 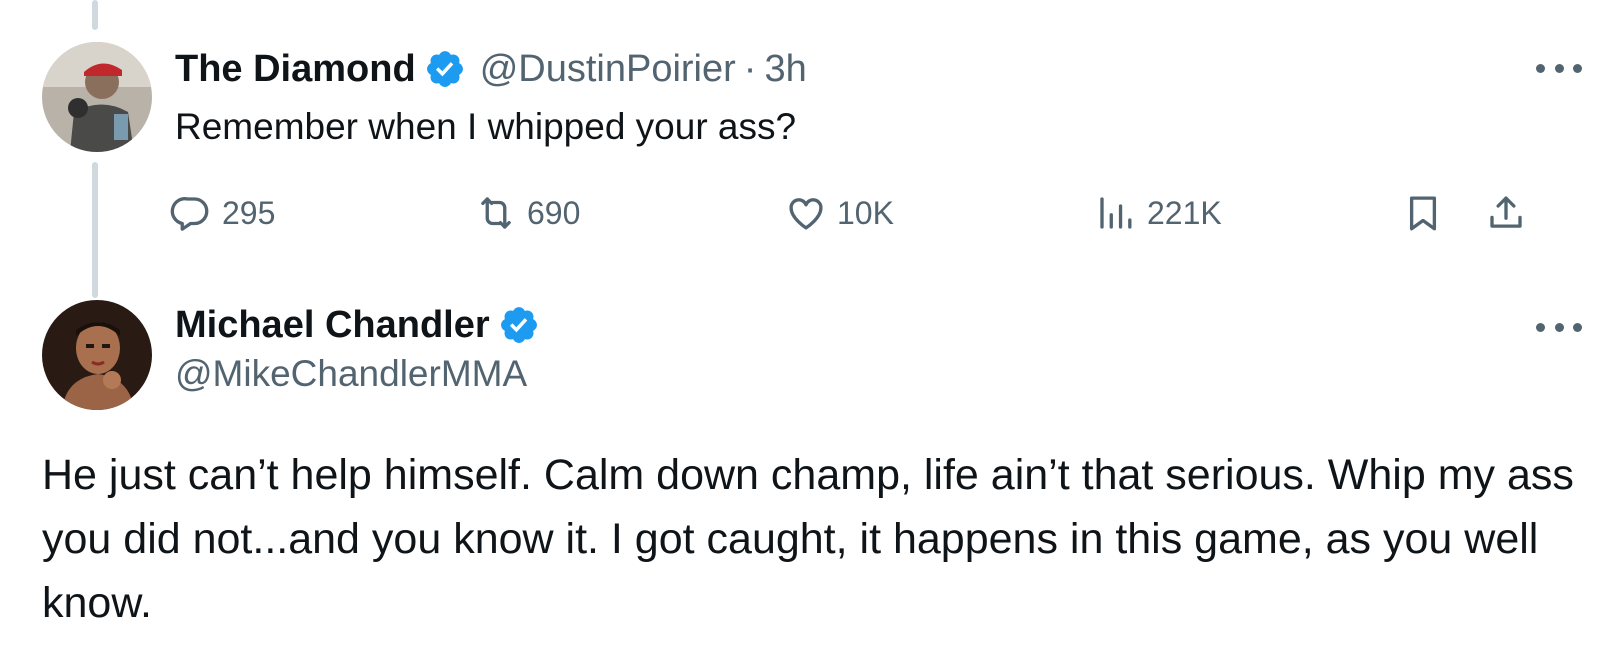 I want to click on tweet-header: The Diamond @DustinPoirier · 3h, so click(x=491, y=69).